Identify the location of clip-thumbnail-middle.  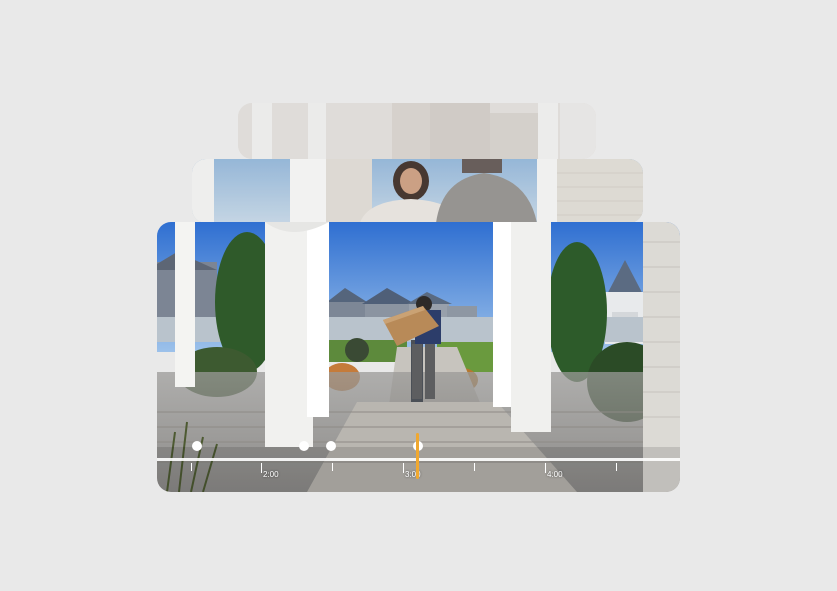
(417, 191).